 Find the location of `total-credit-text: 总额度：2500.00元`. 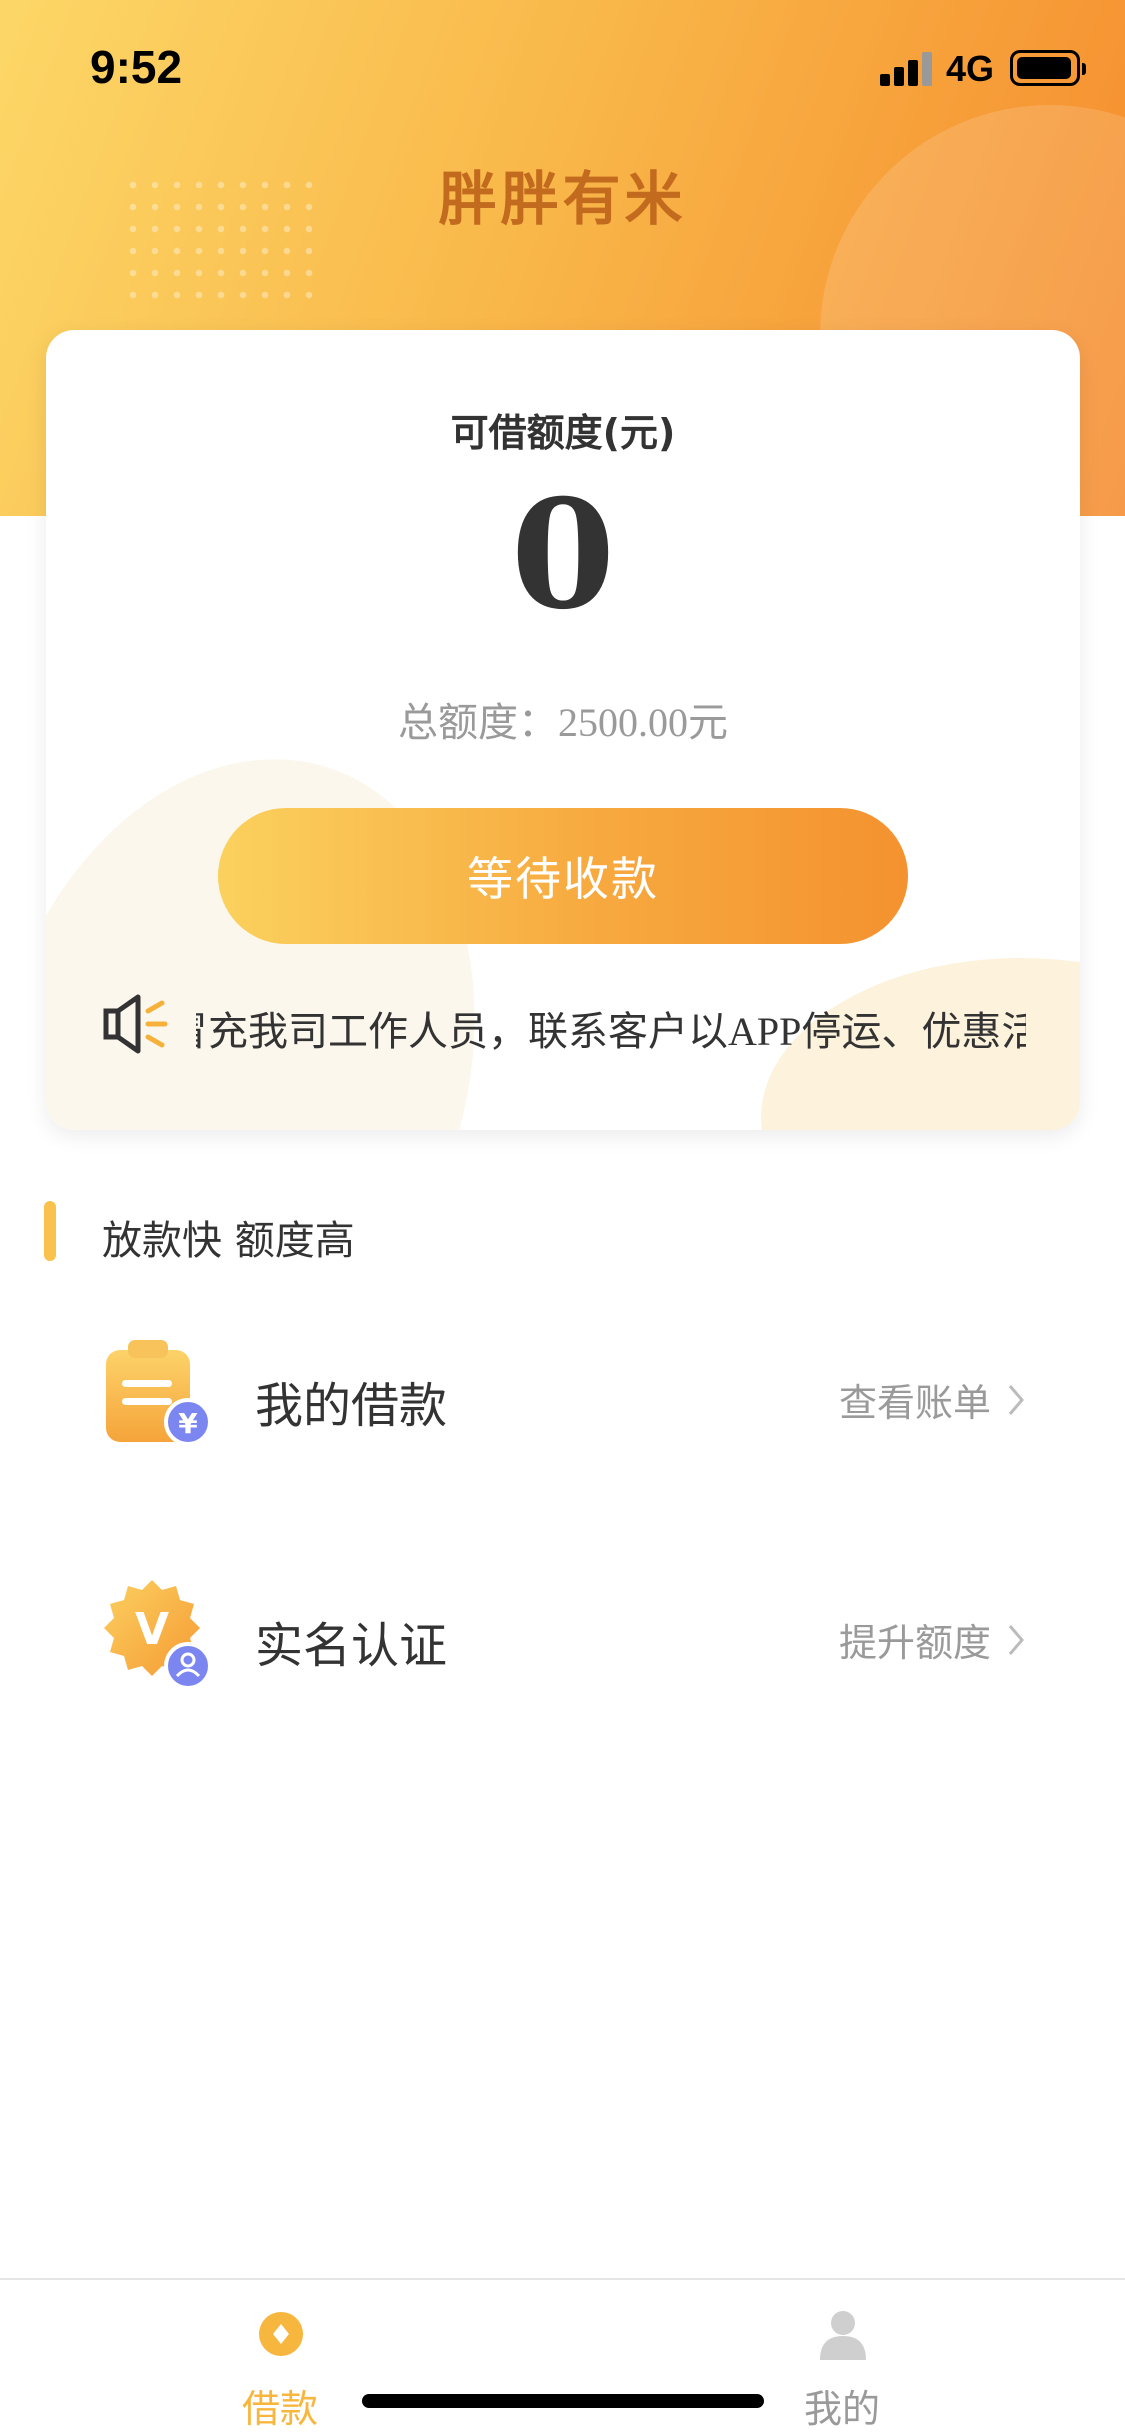

total-credit-text: 总额度：2500.00元 is located at coordinates (563, 722).